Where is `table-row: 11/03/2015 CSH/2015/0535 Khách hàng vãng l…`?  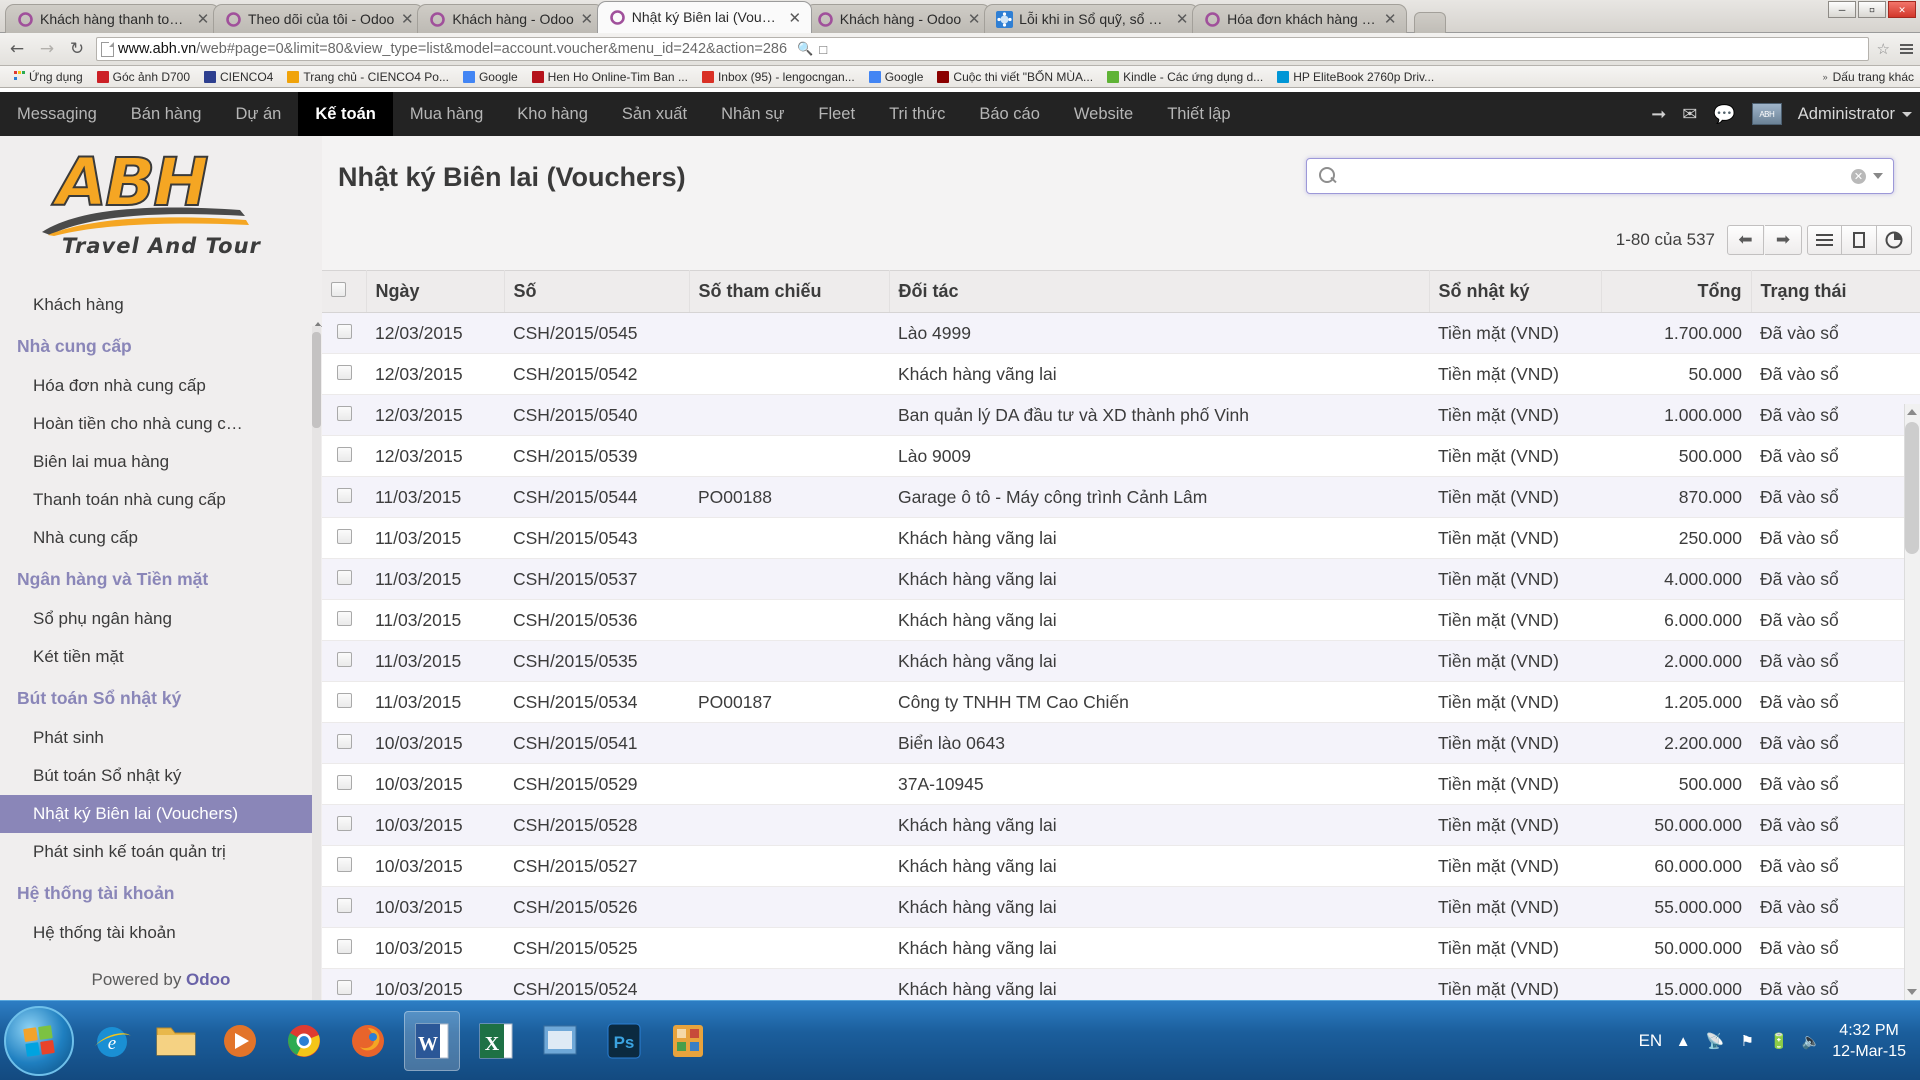 table-row: 11/03/2015 CSH/2015/0535 Khách hàng vãng l… is located at coordinates (1121, 661).